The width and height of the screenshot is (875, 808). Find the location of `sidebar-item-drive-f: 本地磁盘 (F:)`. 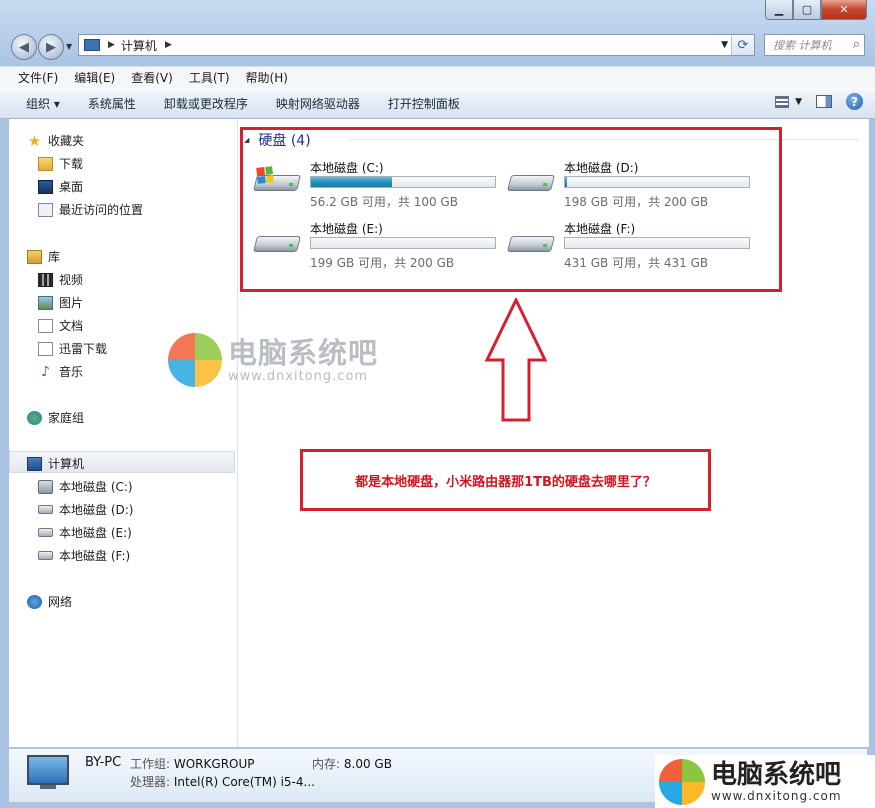

sidebar-item-drive-f: 本地磁盘 (F:) is located at coordinates (84, 555).